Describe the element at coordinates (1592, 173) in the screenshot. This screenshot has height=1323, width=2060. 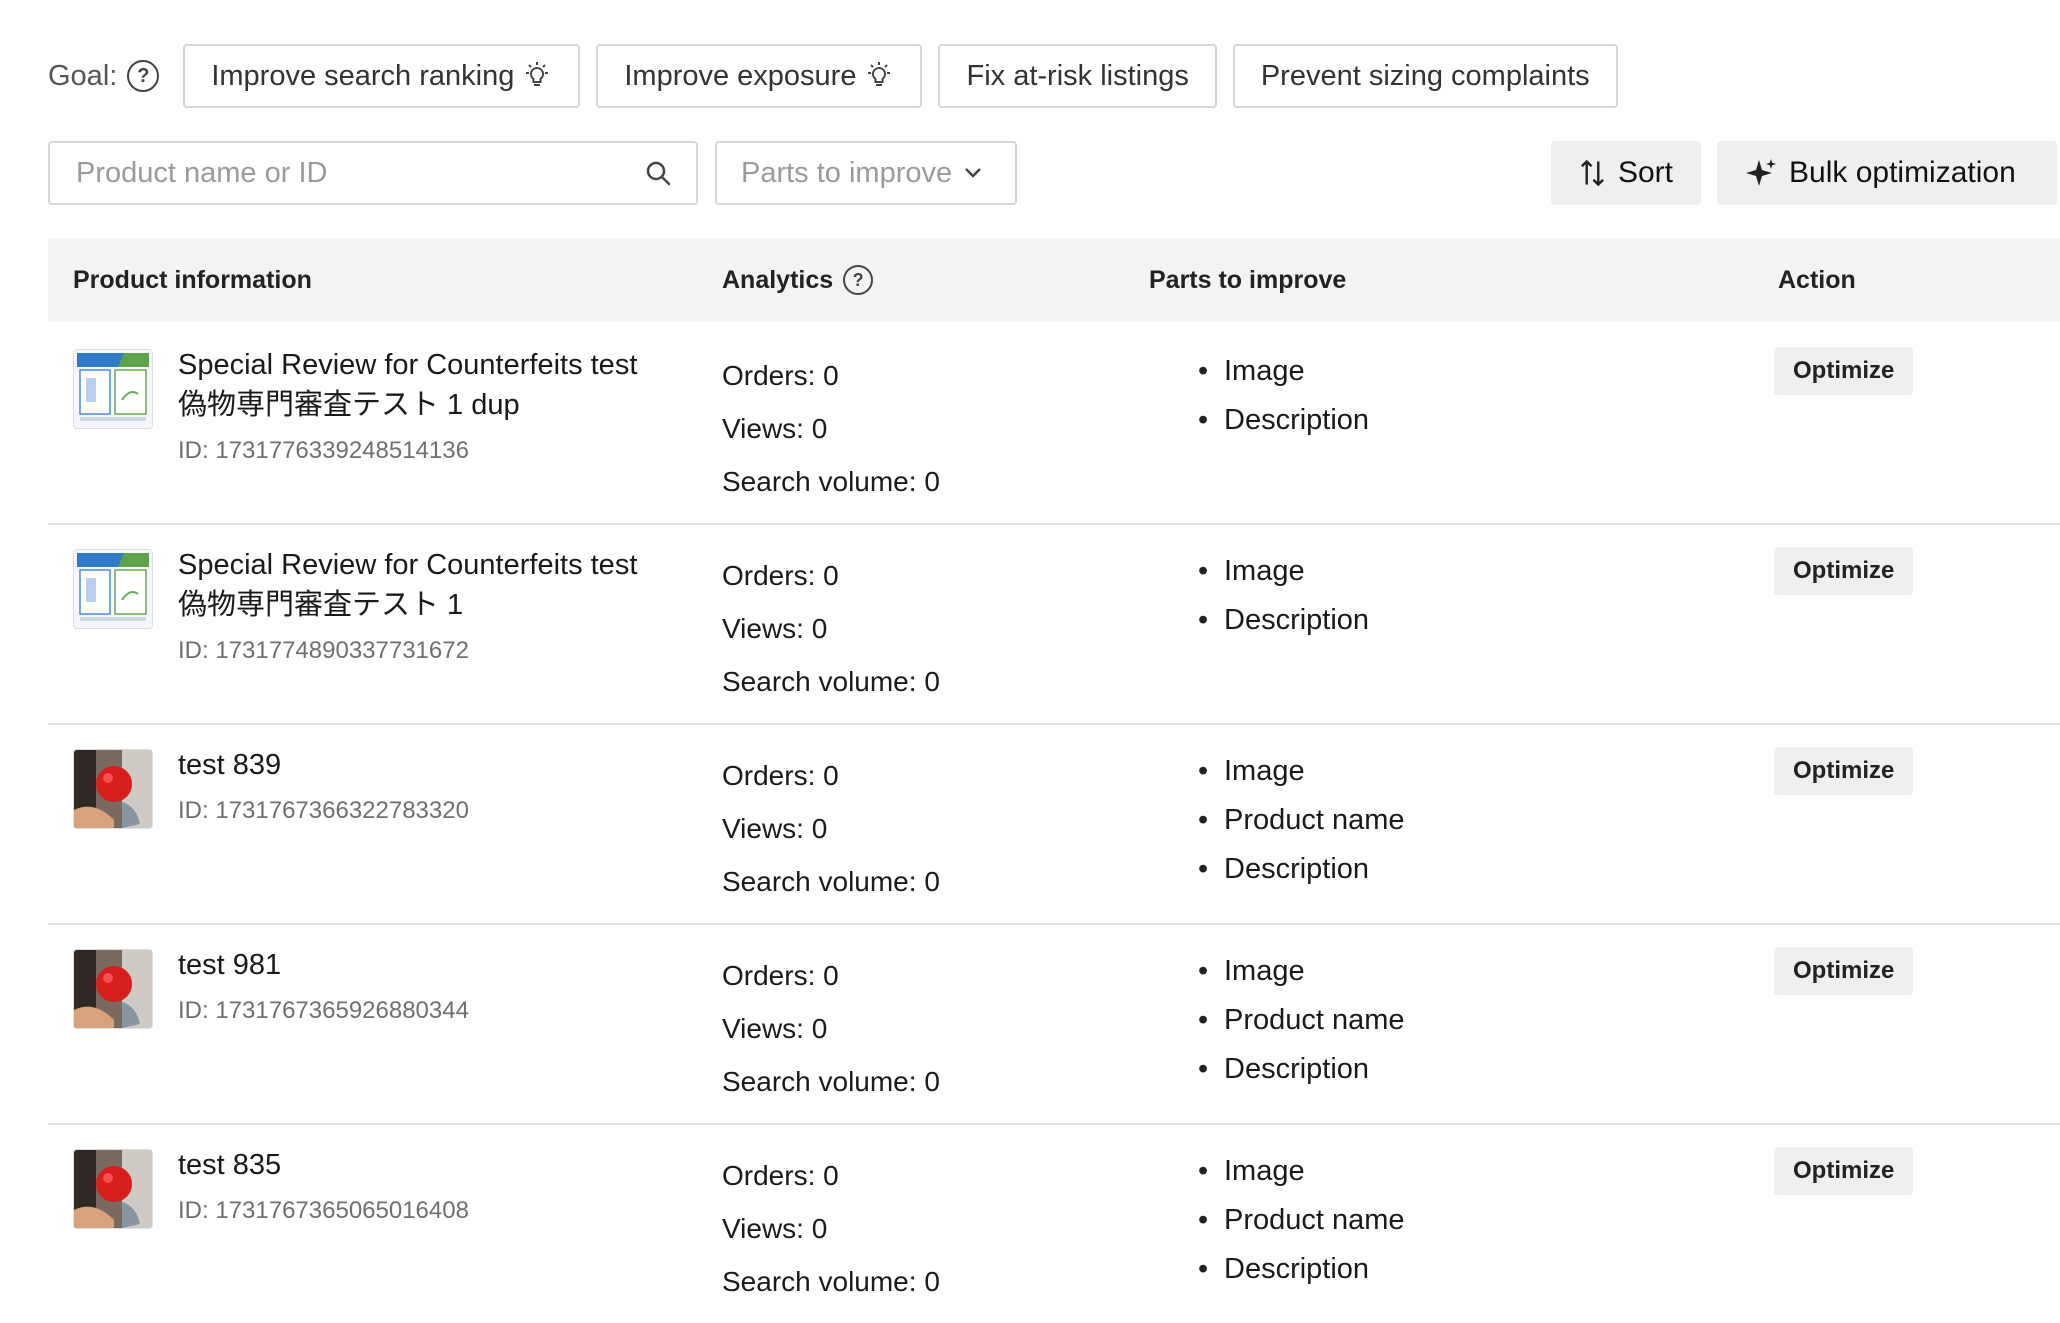
I see `sort-icon` at that location.